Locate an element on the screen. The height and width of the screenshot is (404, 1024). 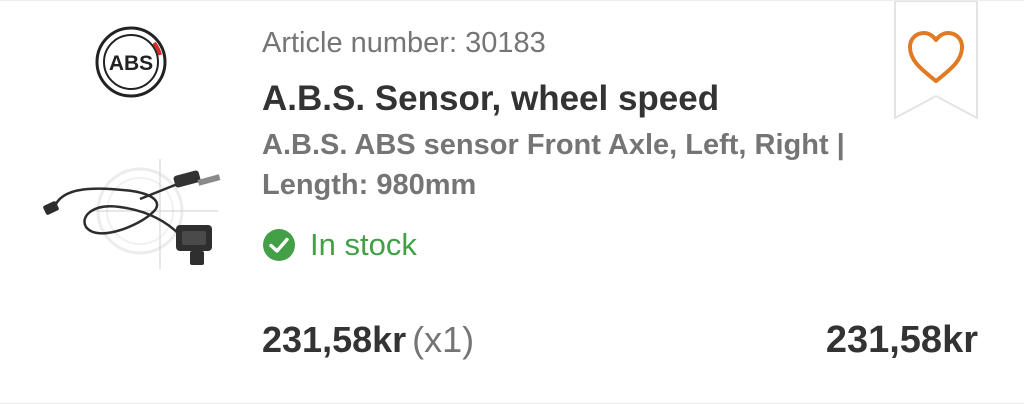
check-circle-icon is located at coordinates (279, 245).